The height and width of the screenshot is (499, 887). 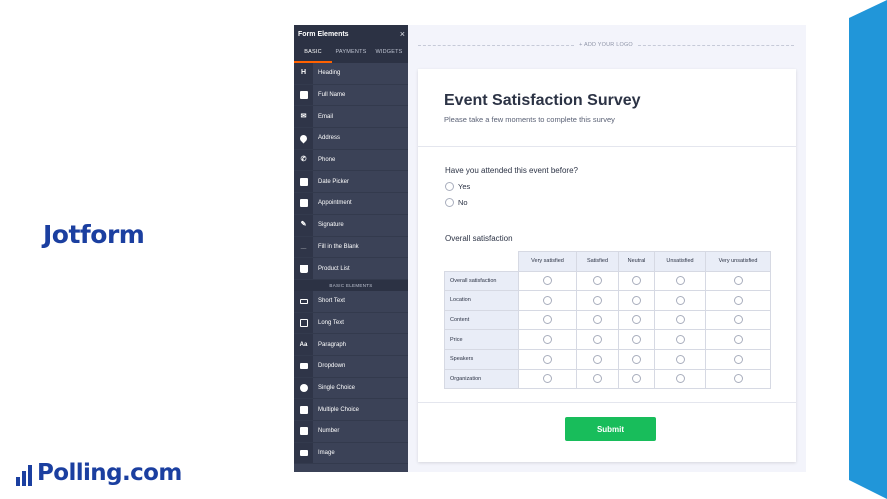 I want to click on tab-basic: BASIC, so click(x=313, y=53).